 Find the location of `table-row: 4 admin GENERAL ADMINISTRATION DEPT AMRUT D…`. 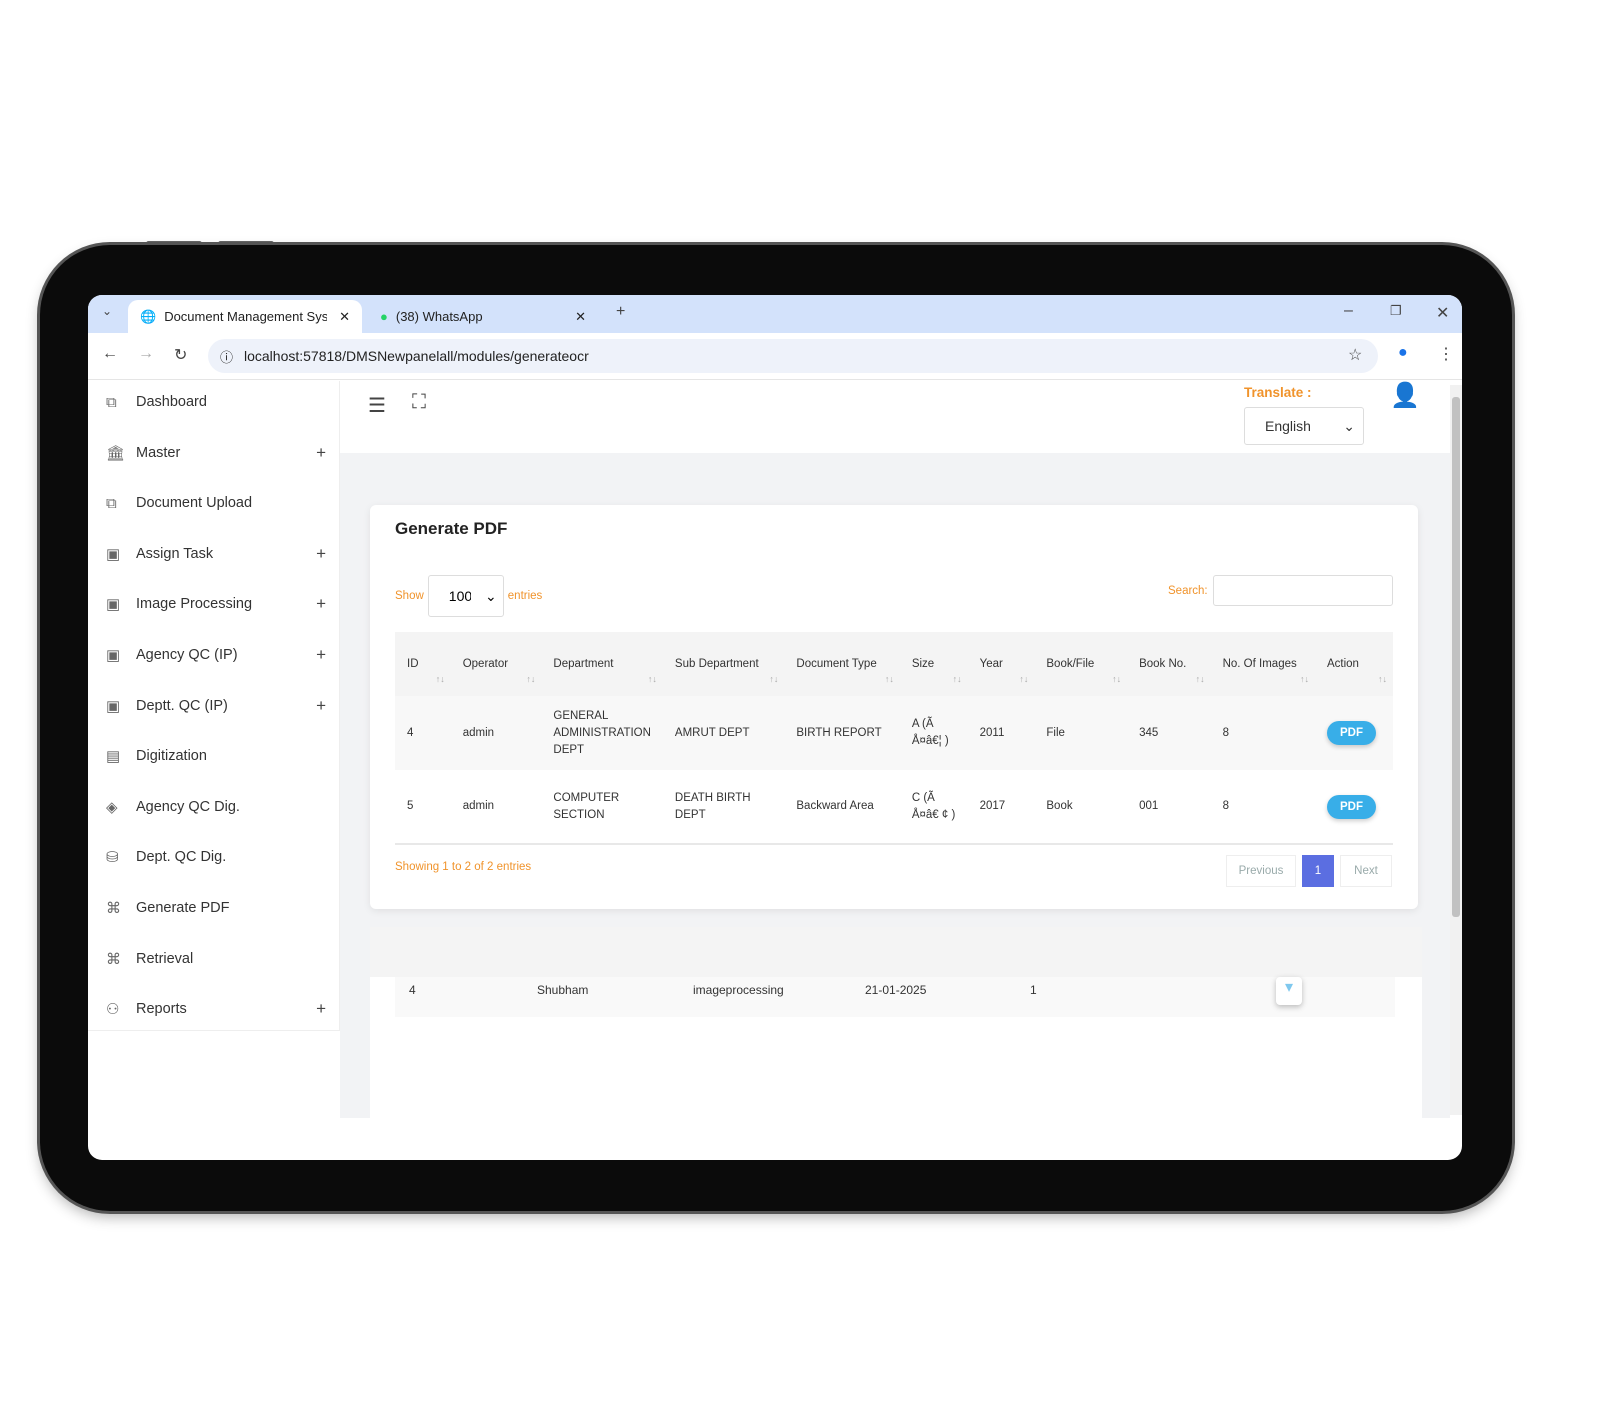

table-row: 4 admin GENERAL ADMINISTRATION DEPT AMRUT D… is located at coordinates (894, 733).